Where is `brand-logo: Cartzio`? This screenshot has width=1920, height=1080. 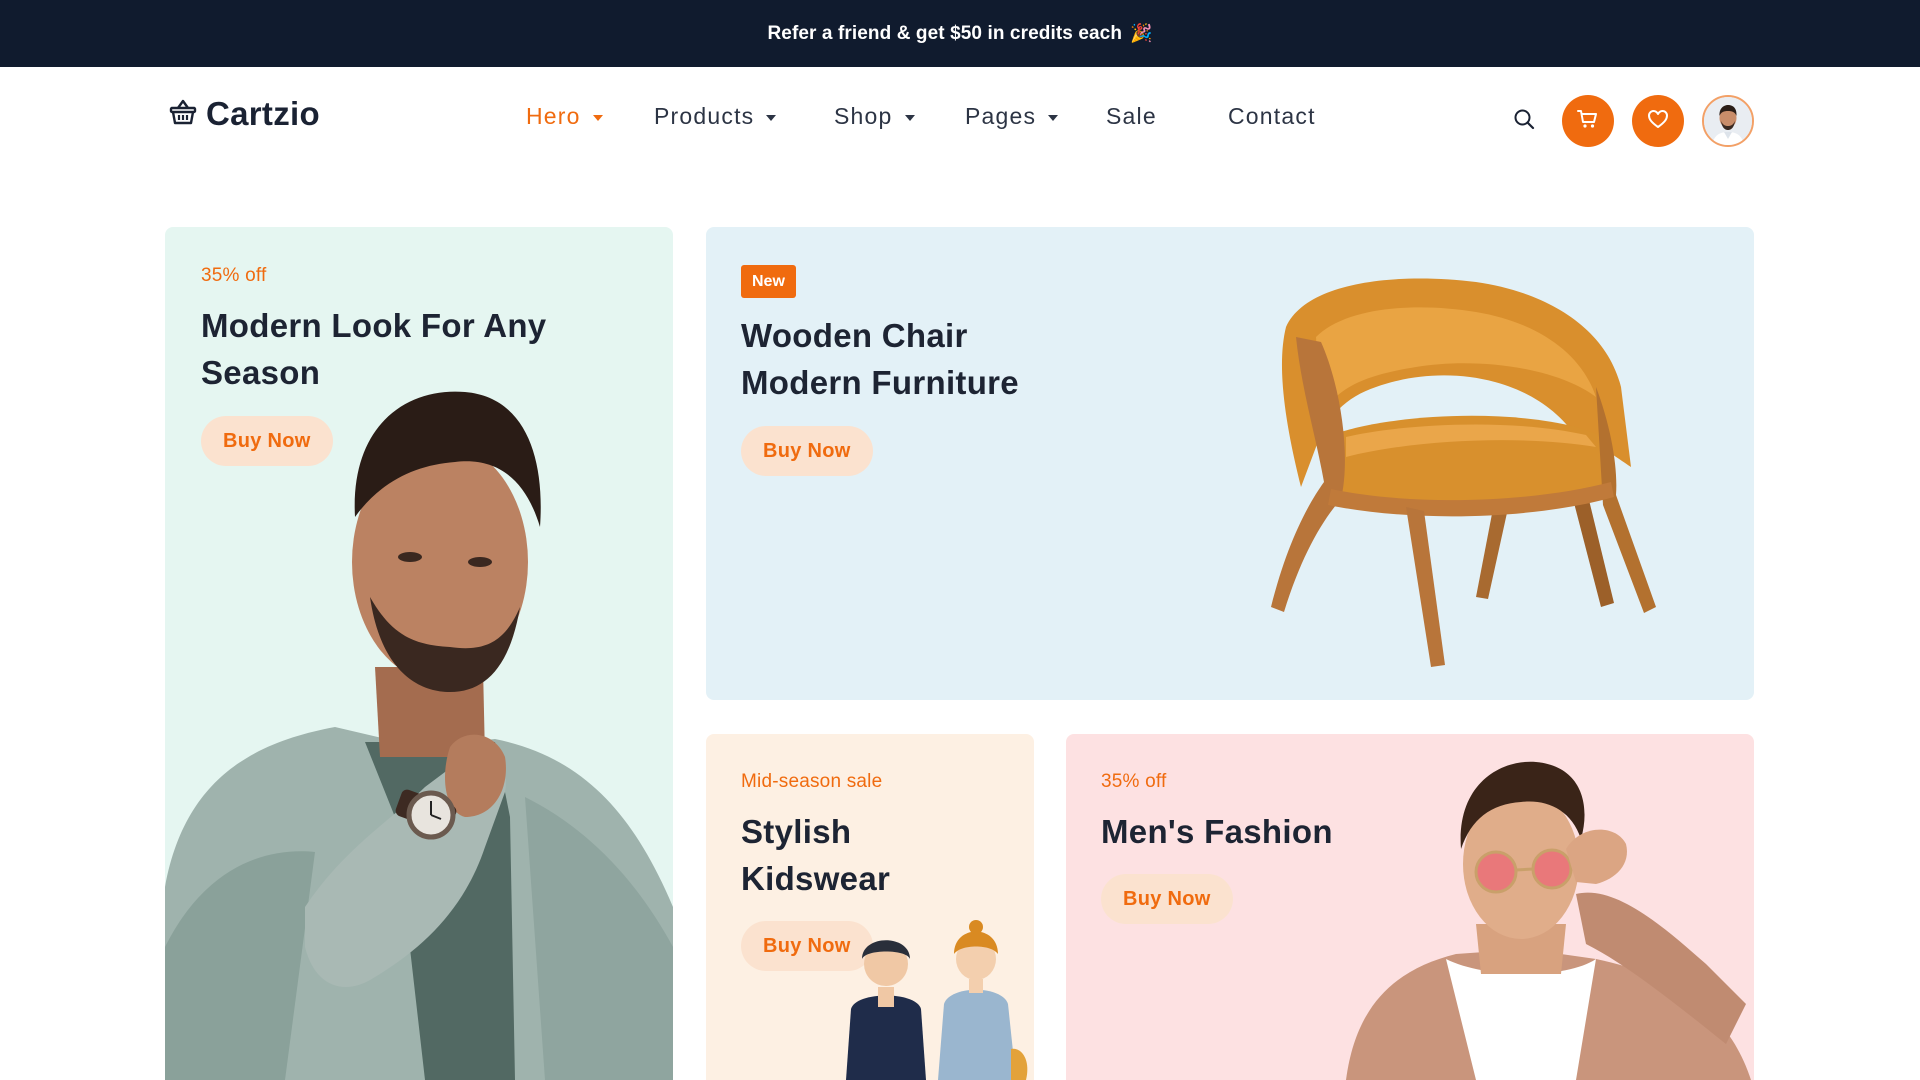
brand-logo: Cartzio is located at coordinates (244, 114).